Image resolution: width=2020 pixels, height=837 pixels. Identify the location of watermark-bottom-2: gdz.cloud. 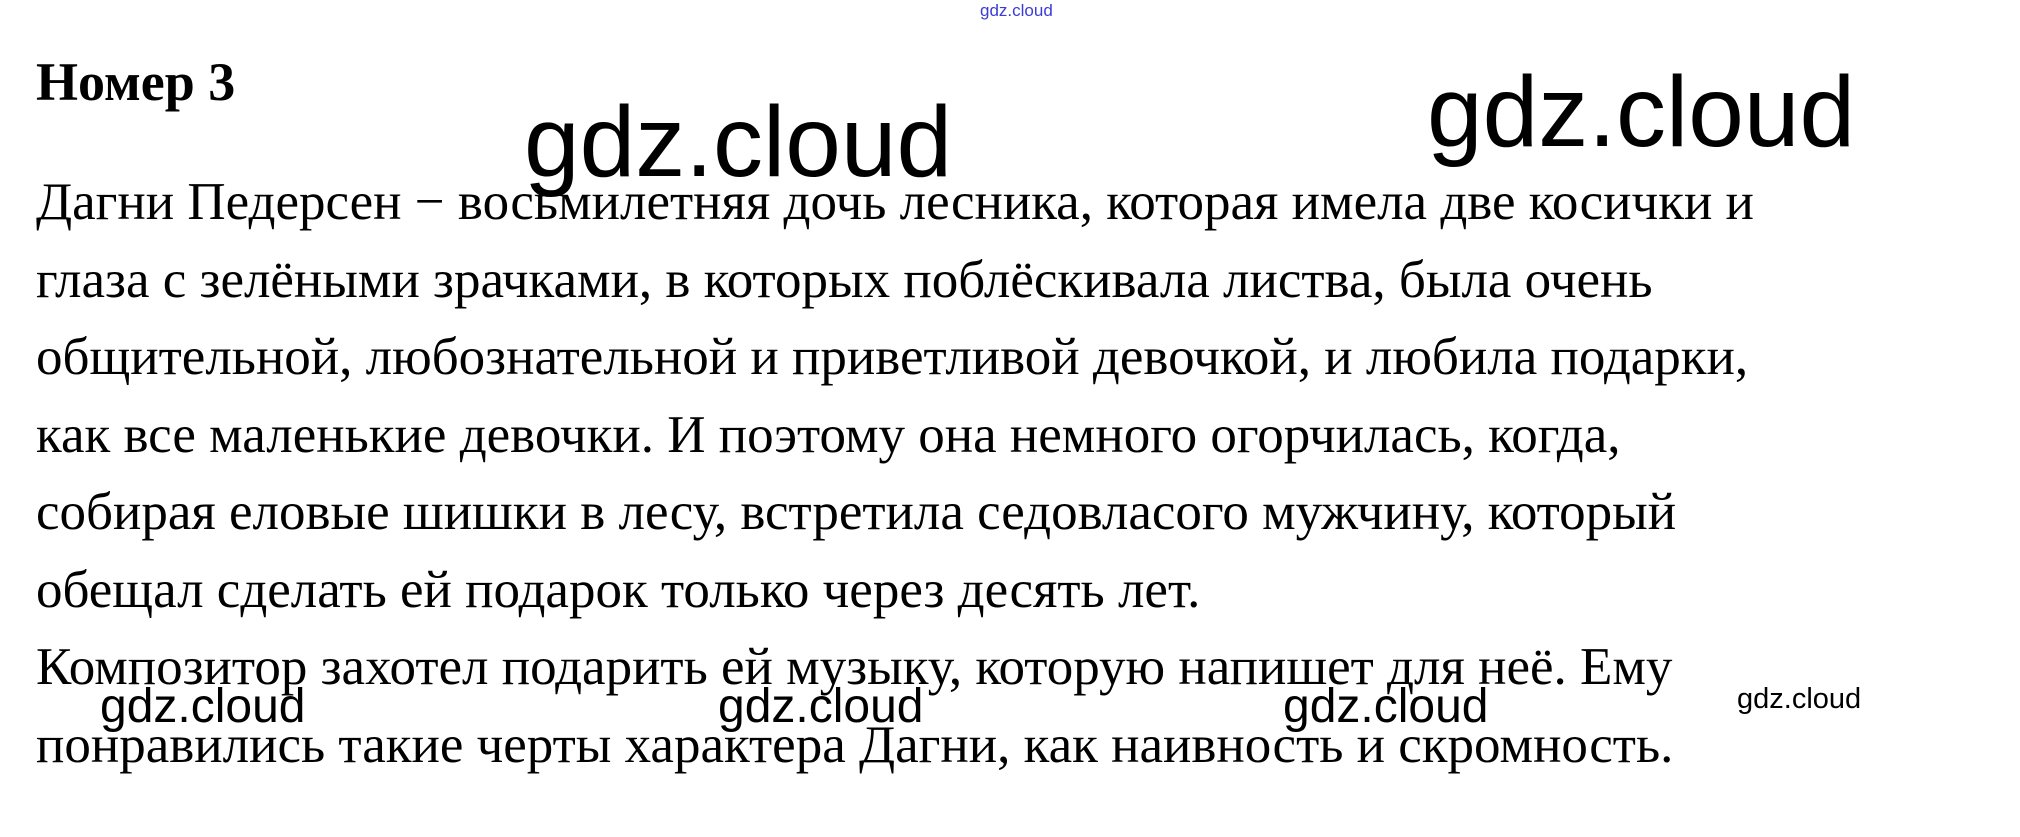
(821, 706).